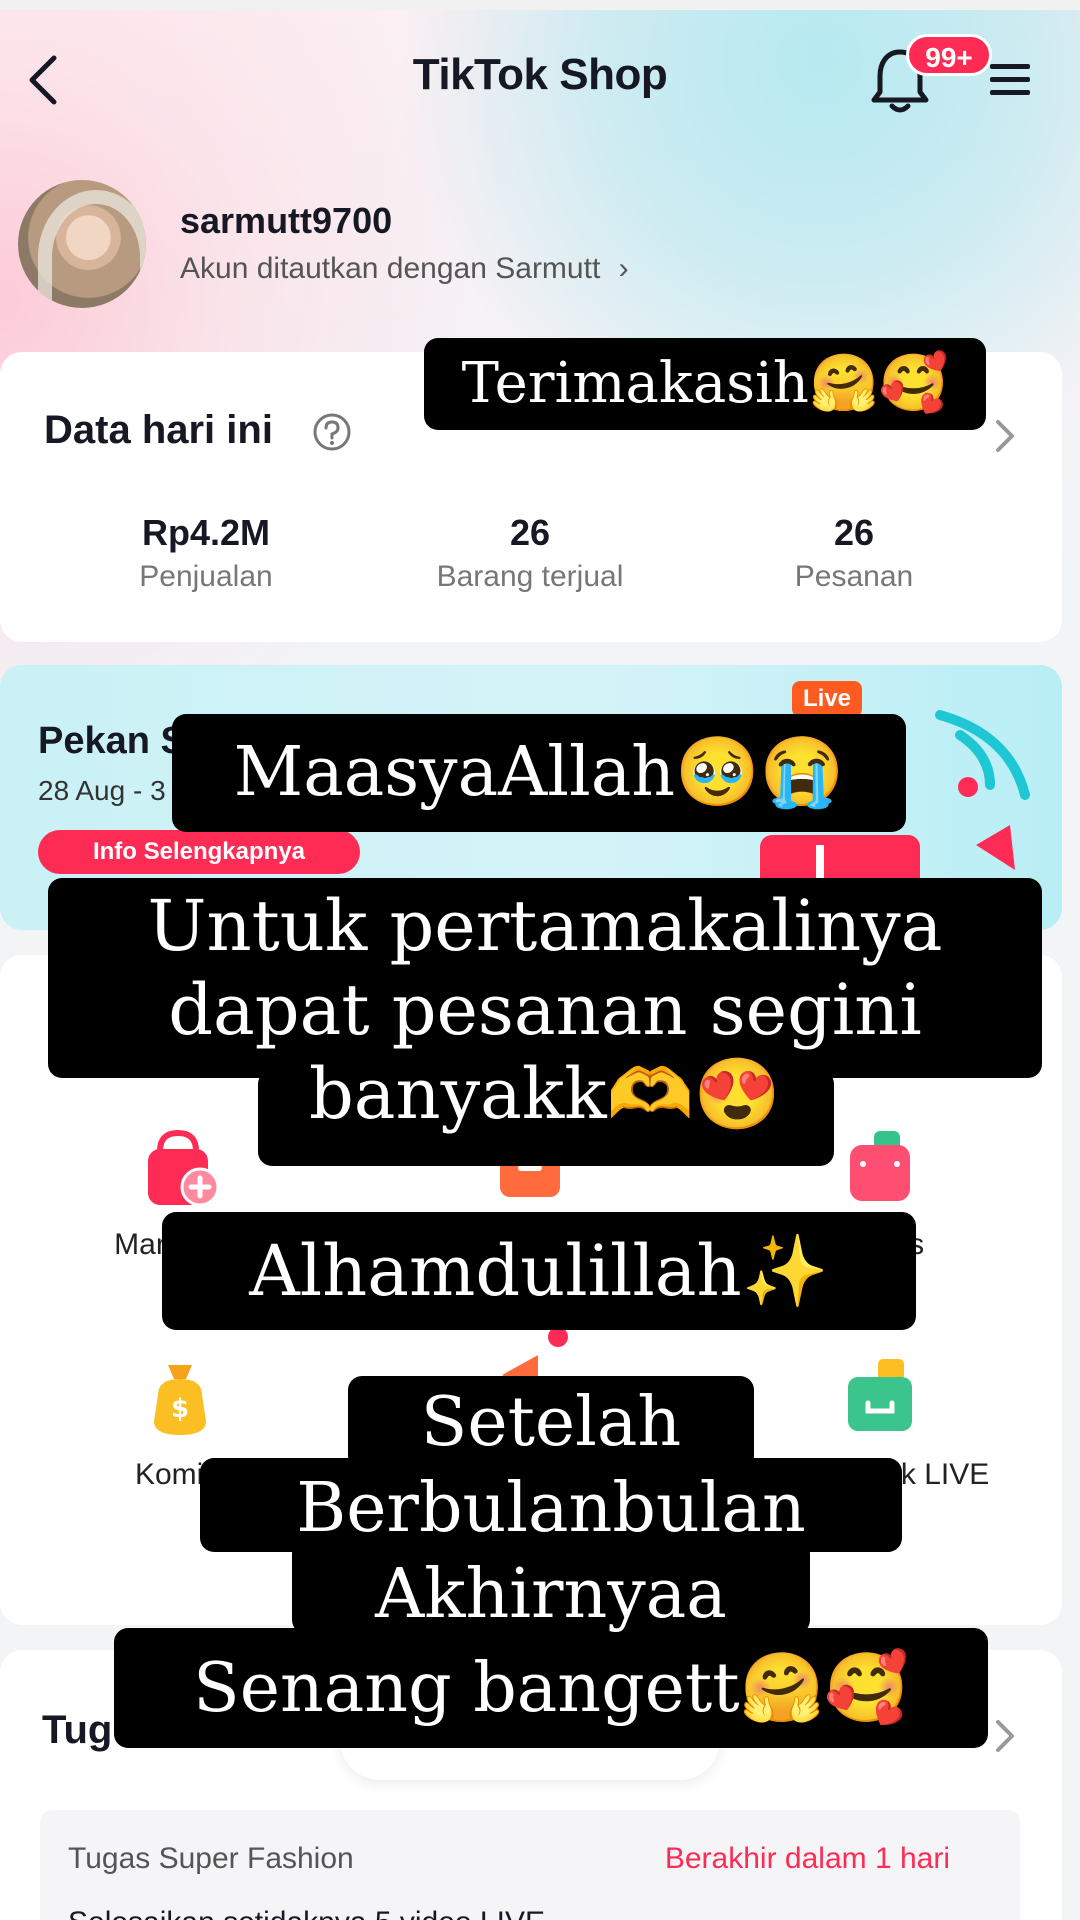  Describe the element at coordinates (551, 1688) in the screenshot. I see `caption-line: Senang bangett🤗🥰` at that location.